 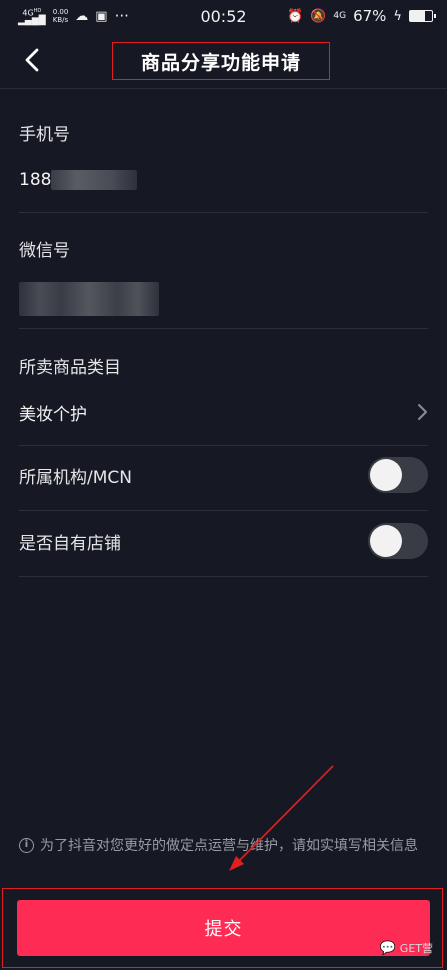 I want to click on mute-icon: 🔕, so click(x=318, y=16).